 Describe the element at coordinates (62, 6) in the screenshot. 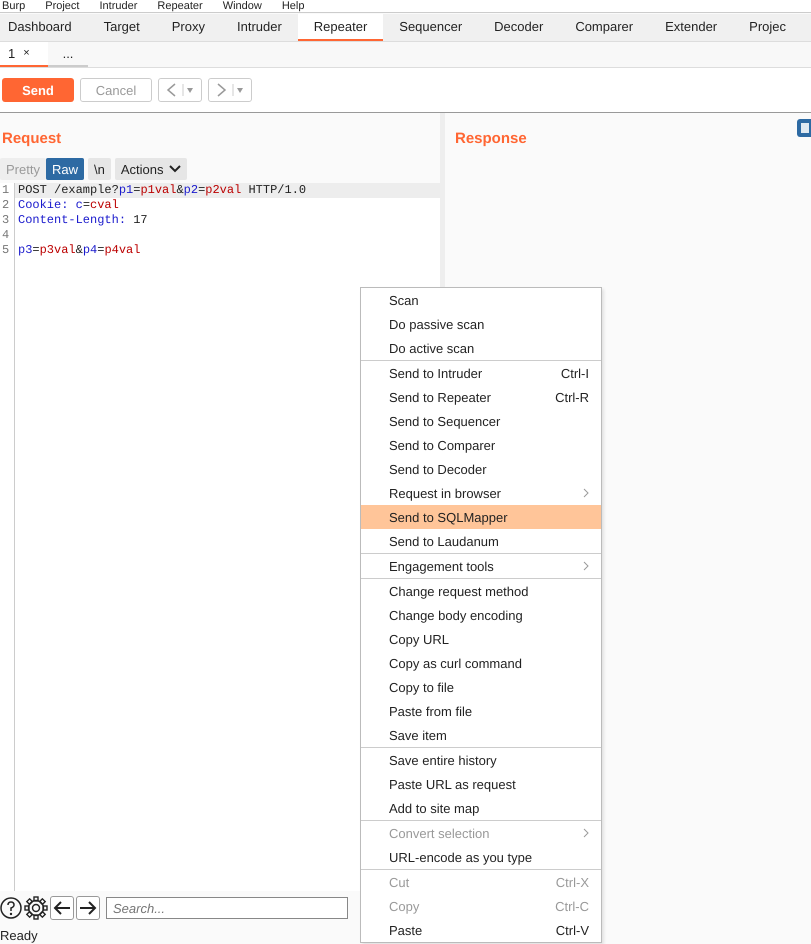

I see `menu-item: Project` at that location.